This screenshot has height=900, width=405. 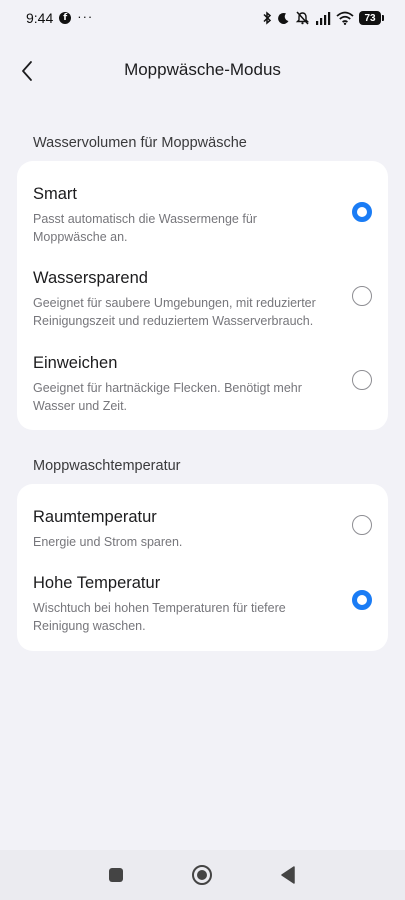 What do you see at coordinates (90, 278) in the screenshot?
I see `option-title: Wassersparend` at bounding box center [90, 278].